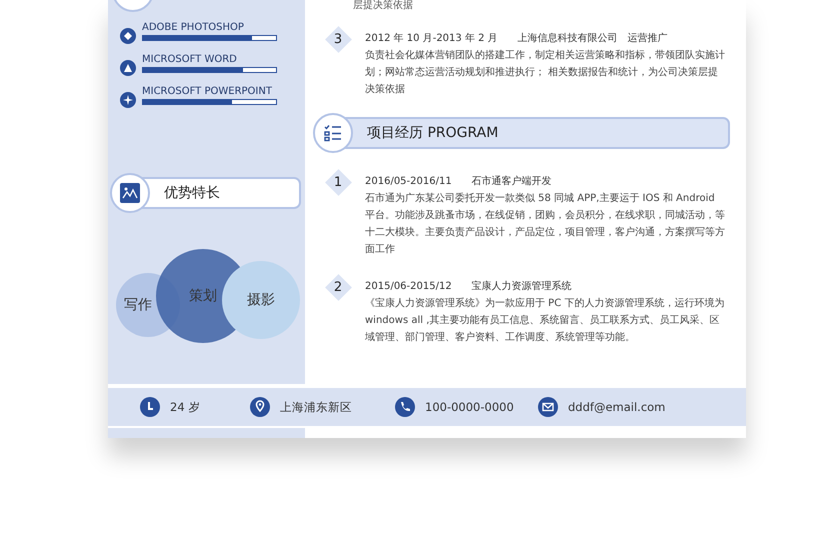 The height and width of the screenshot is (546, 840). Describe the element at coordinates (548, 407) in the screenshot. I see `envelope-icon` at that location.